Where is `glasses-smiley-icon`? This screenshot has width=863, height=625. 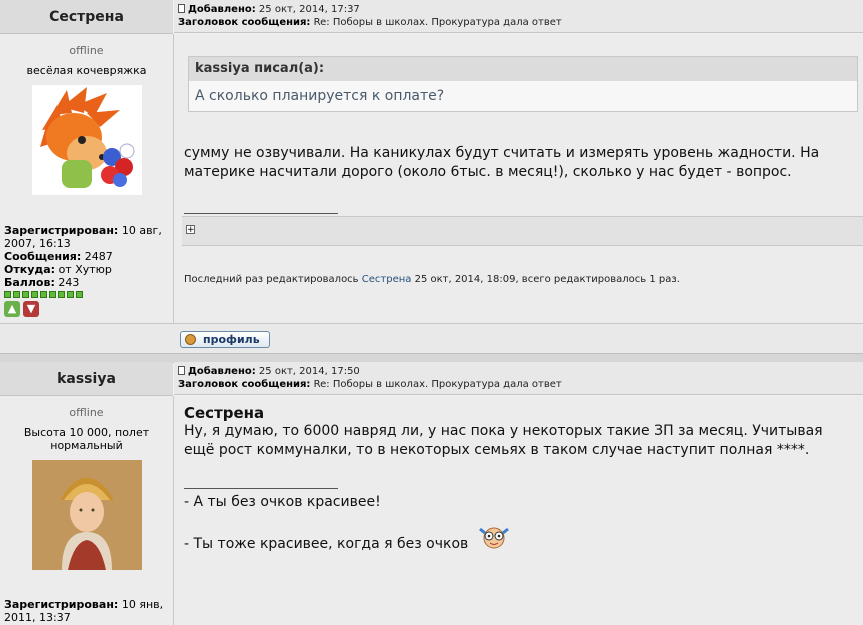
glasses-smiley-icon is located at coordinates (493, 538).